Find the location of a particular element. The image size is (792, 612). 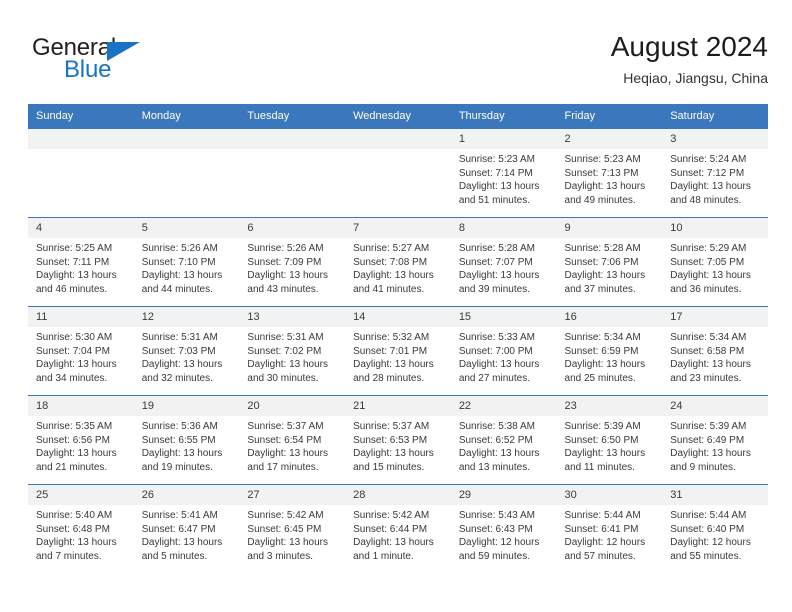

sunset-text: Sunset: 7:05 PM is located at coordinates (707, 262).